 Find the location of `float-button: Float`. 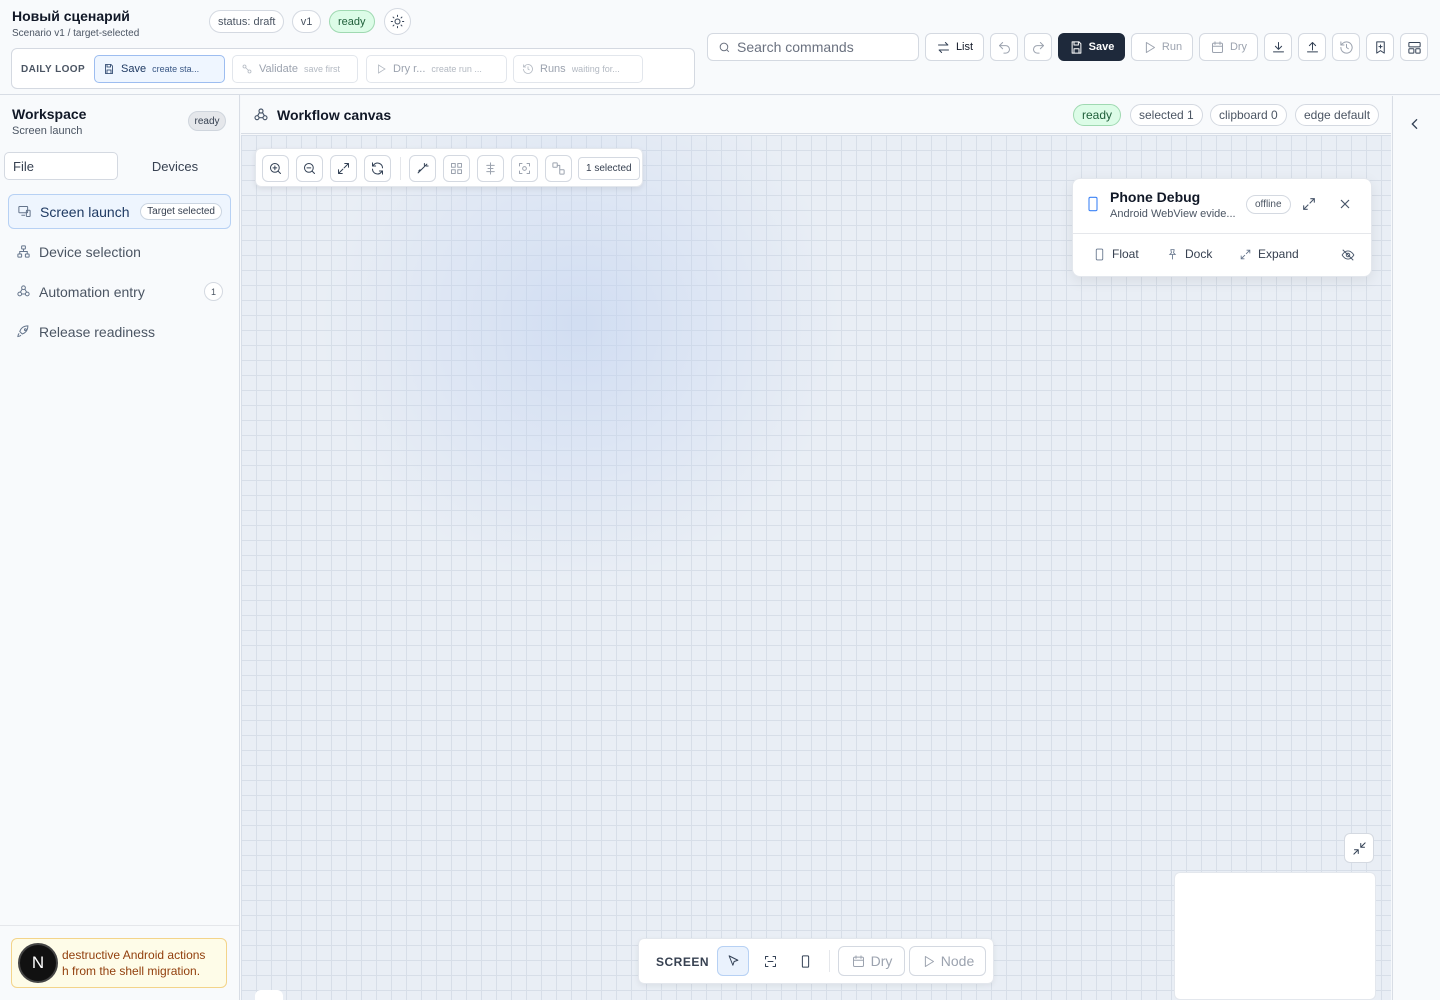

float-button: Float is located at coordinates (1116, 254).